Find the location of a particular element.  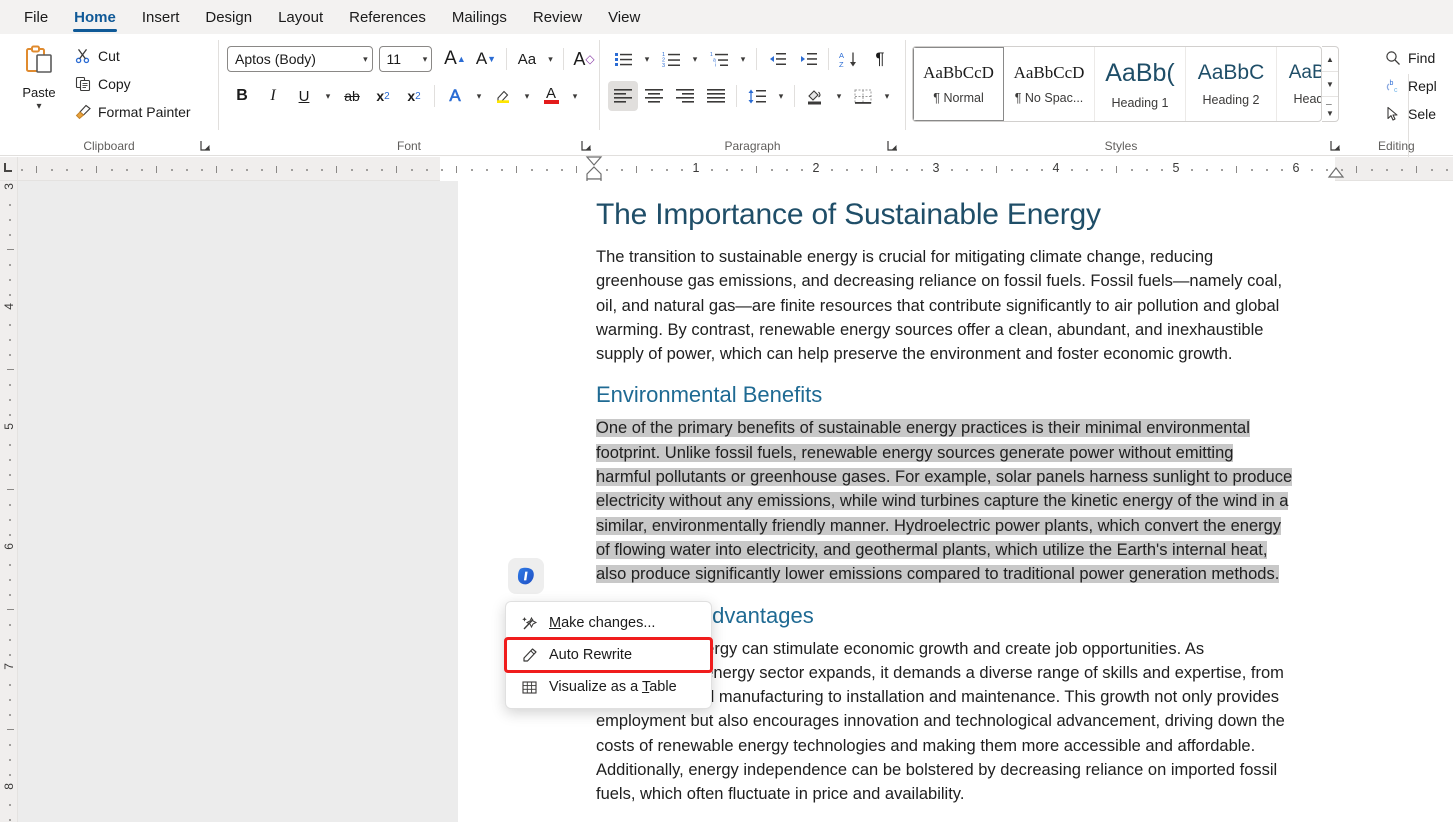

copilot-button is located at coordinates (526, 576).